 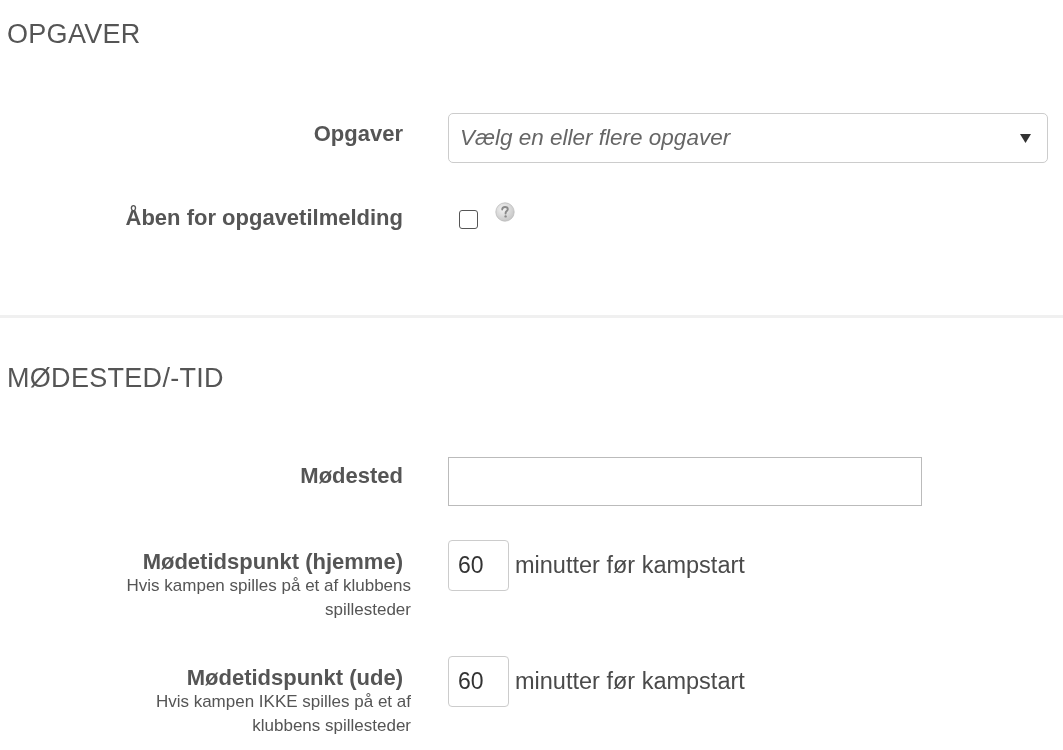 I want to click on text-input, so click(x=685, y=481).